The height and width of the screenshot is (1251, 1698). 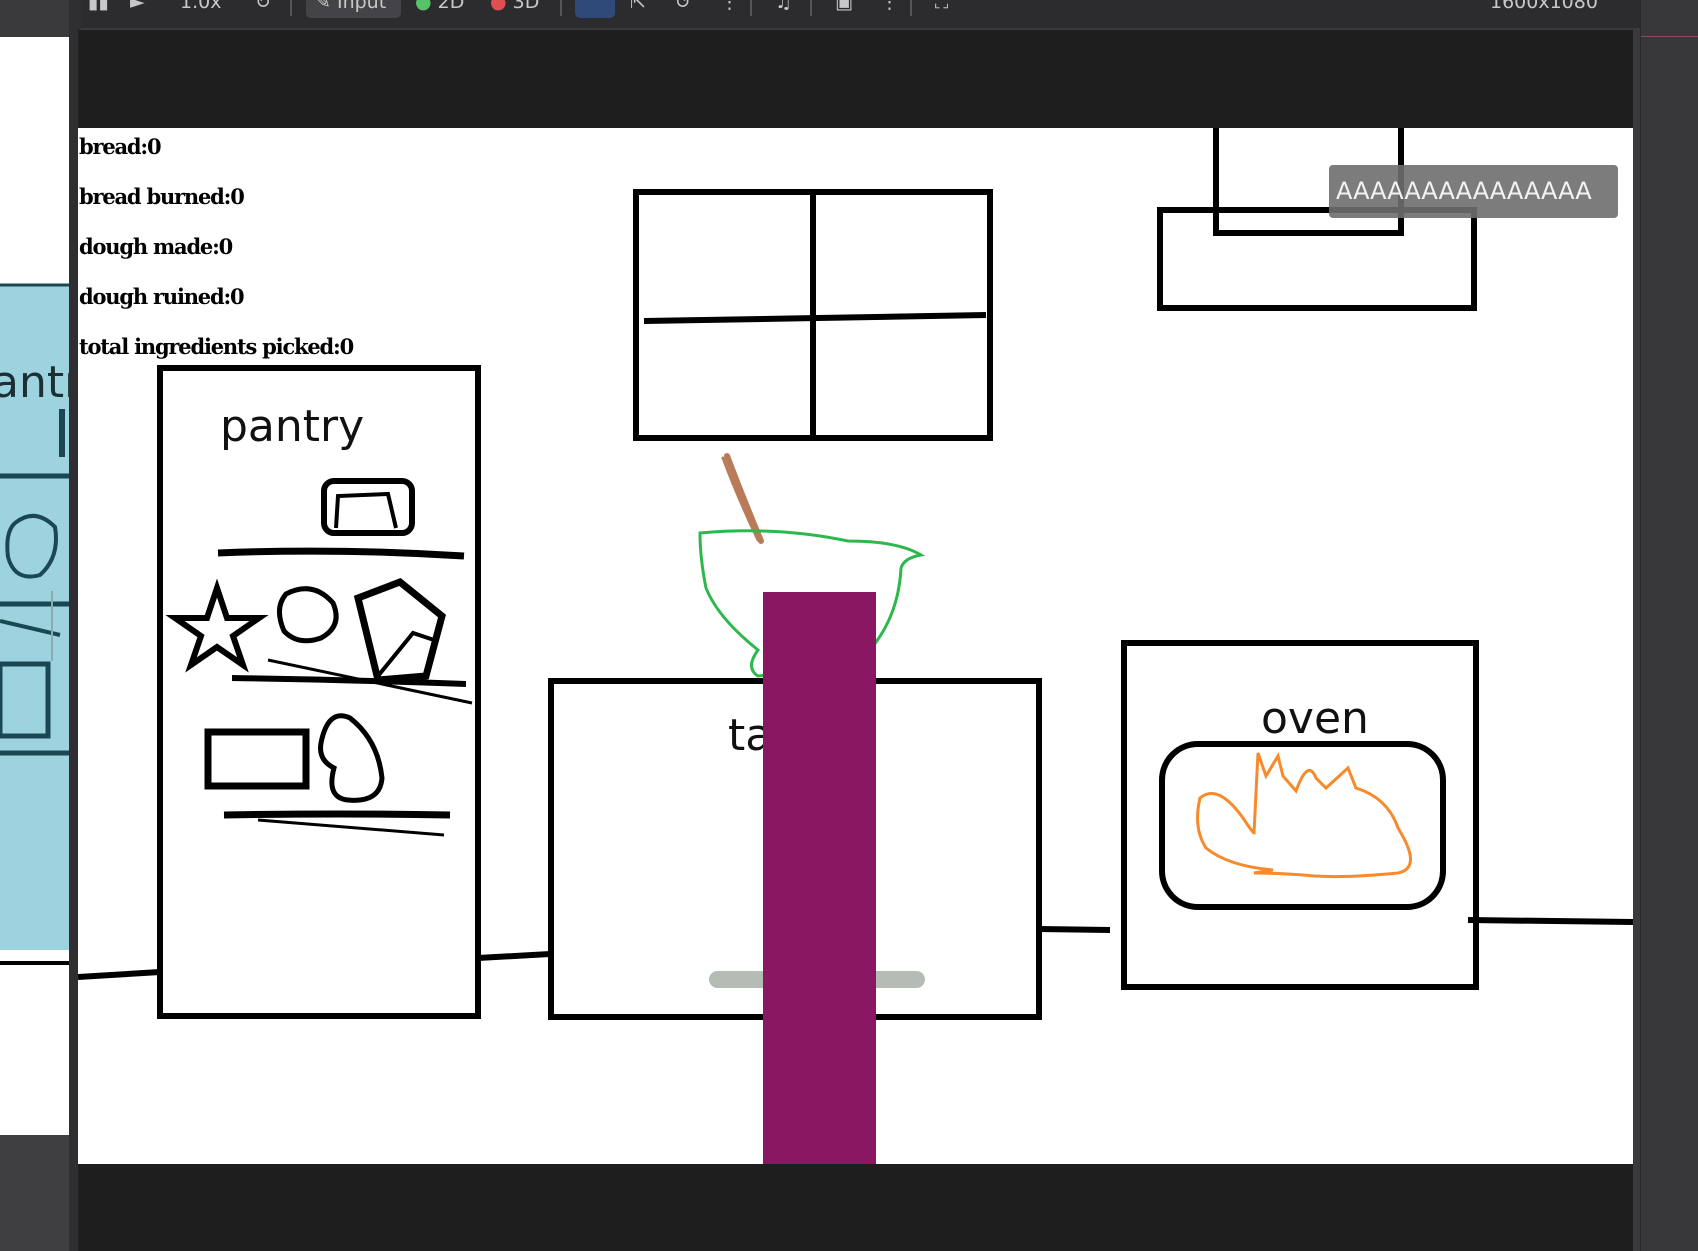 What do you see at coordinates (323, 6) in the screenshot?
I see `input-icon: ✎` at bounding box center [323, 6].